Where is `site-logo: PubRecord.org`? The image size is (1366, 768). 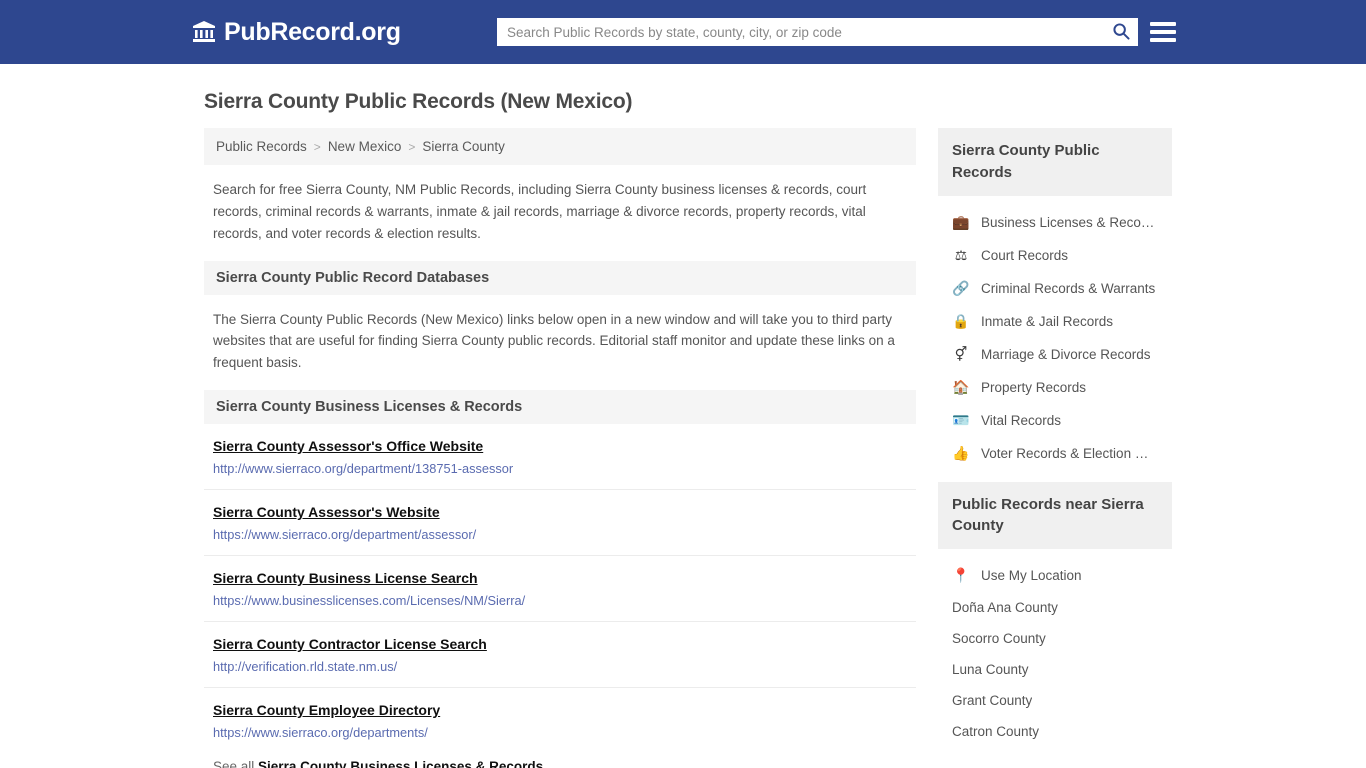
site-logo: PubRecord.org is located at coordinates (296, 31).